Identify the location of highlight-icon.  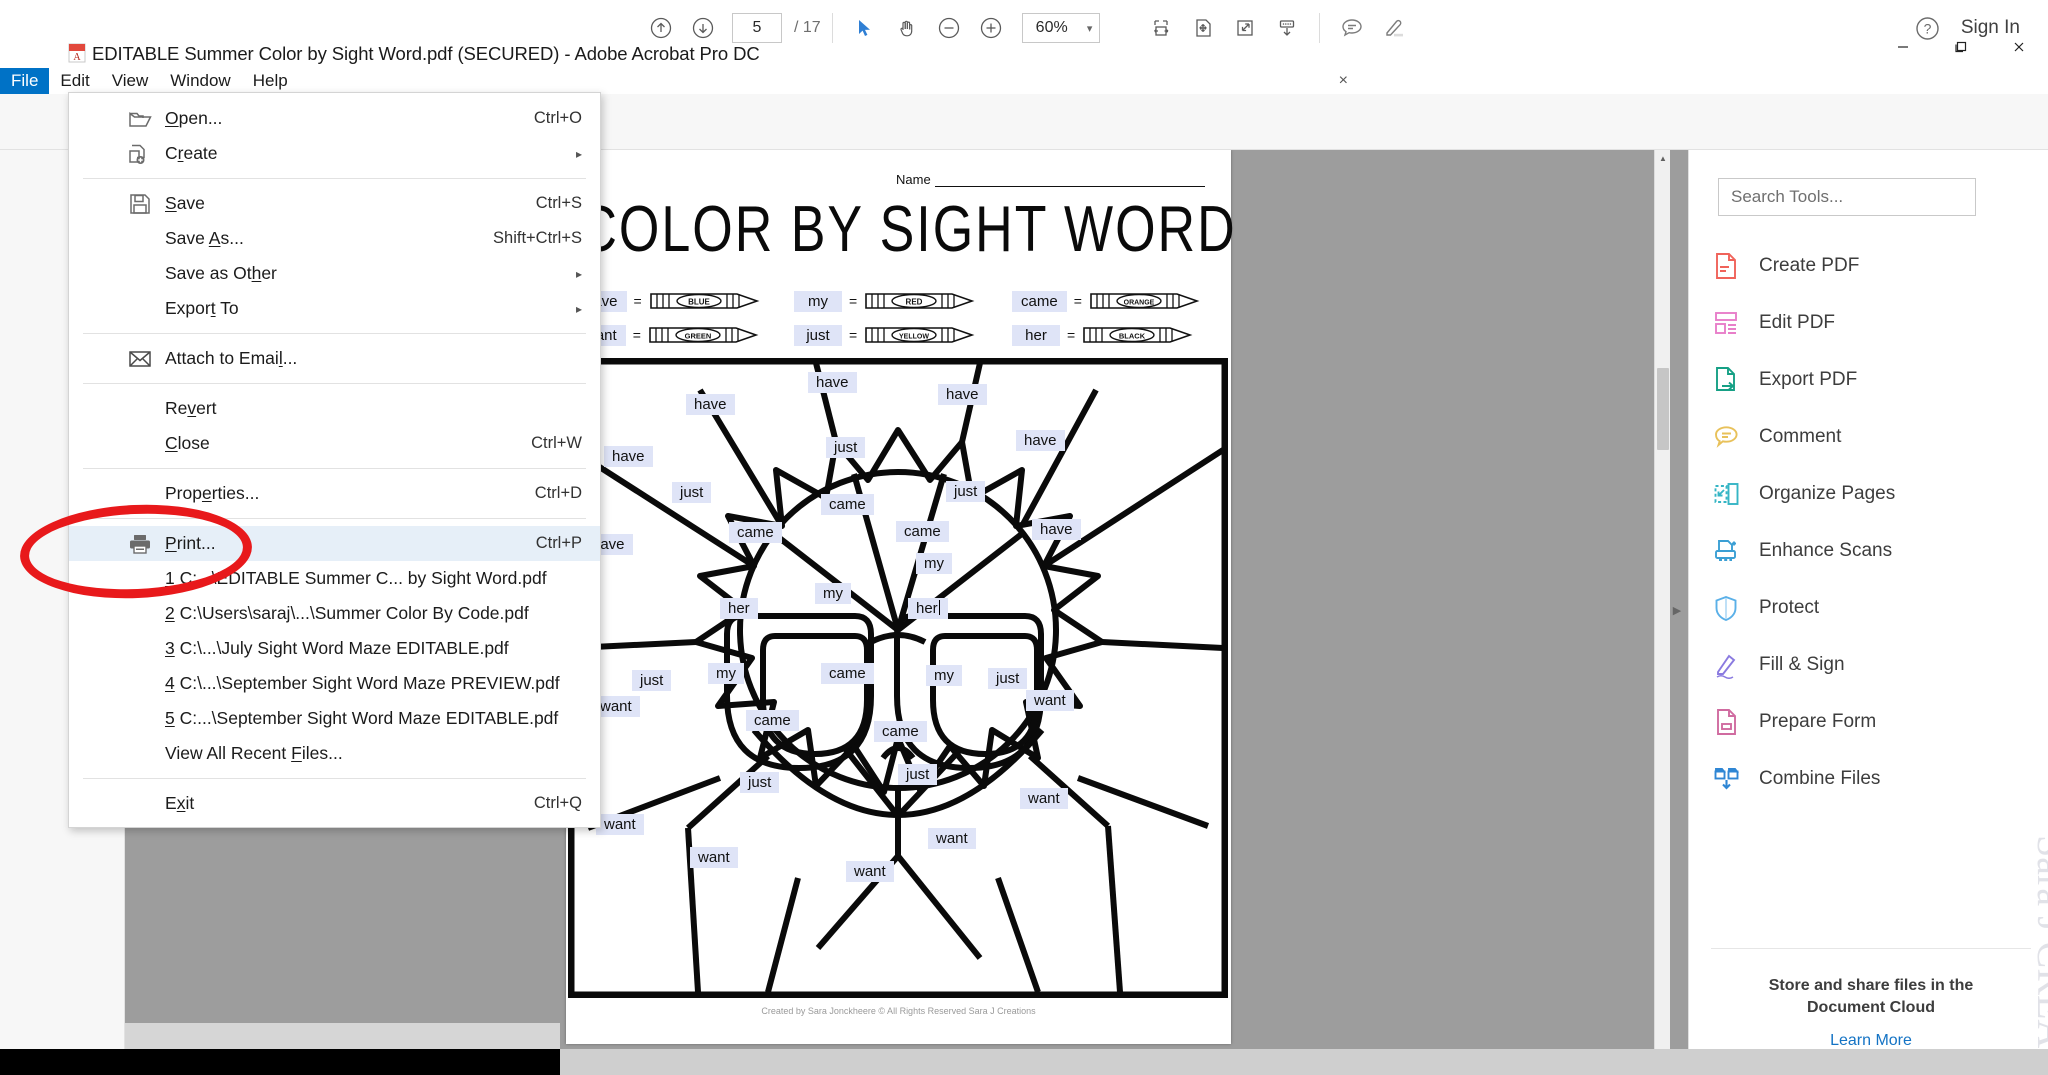
(1394, 28).